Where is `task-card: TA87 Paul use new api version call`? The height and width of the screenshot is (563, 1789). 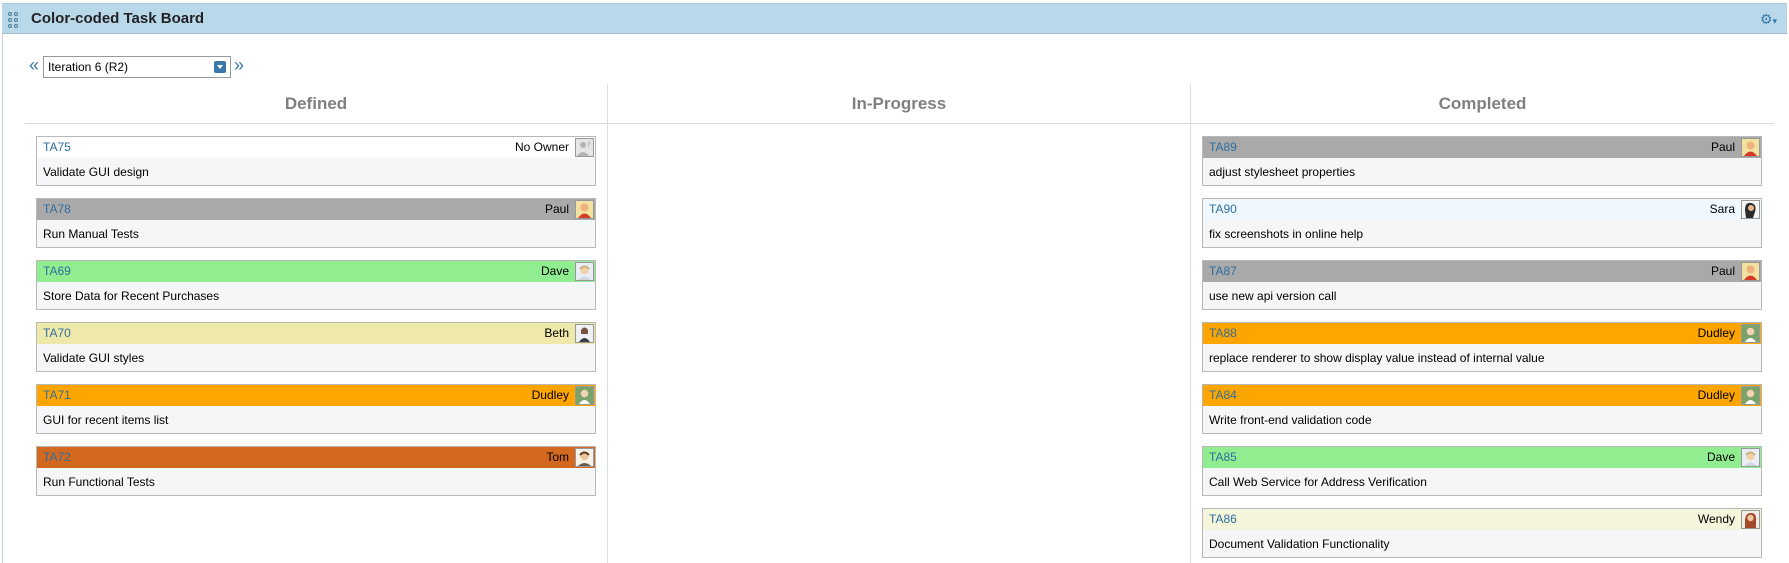
task-card: TA87 Paul use new api version call is located at coordinates (1482, 285).